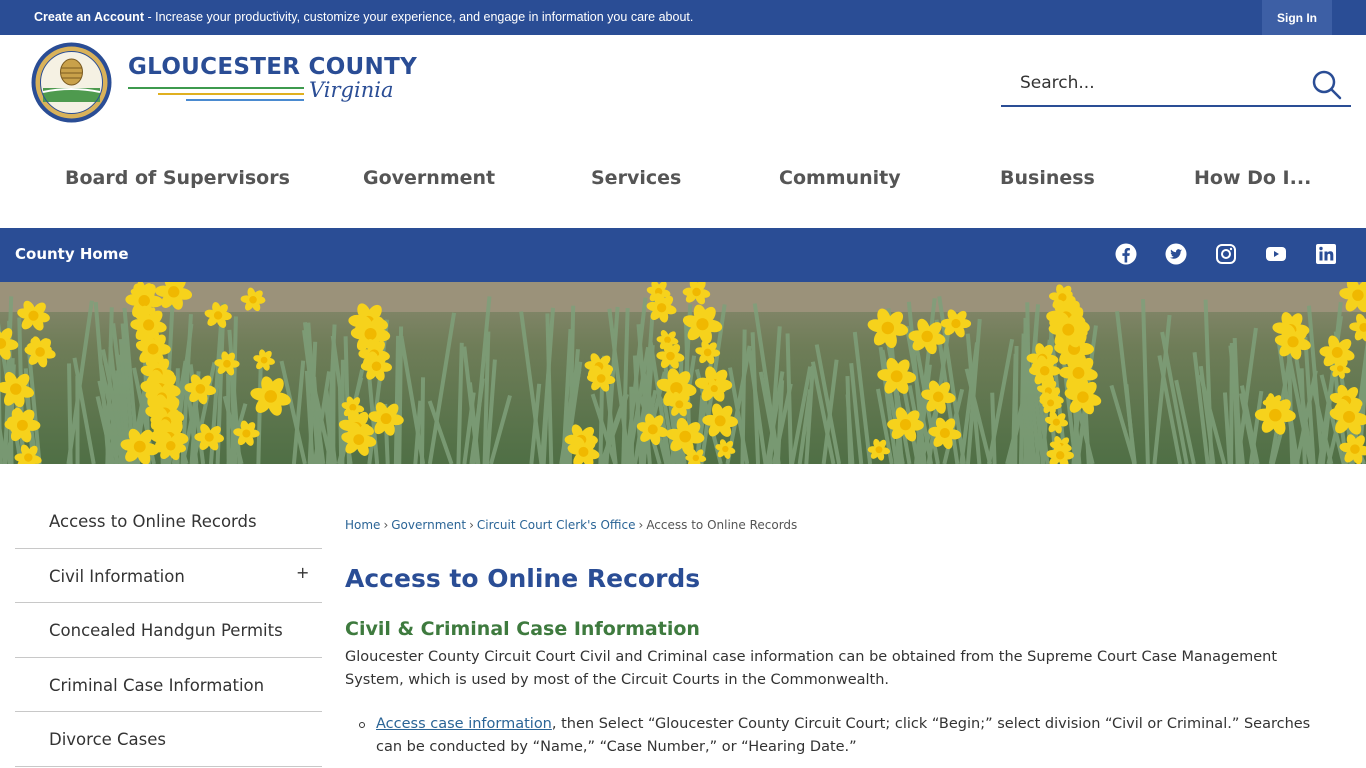 The width and height of the screenshot is (1366, 768). I want to click on access-case-information-link: Access case information, so click(464, 724).